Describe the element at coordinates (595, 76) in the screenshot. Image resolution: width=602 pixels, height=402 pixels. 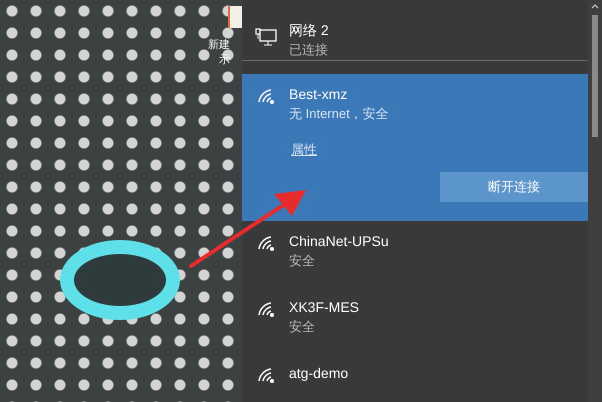
I see `scrollbar-thumb` at that location.